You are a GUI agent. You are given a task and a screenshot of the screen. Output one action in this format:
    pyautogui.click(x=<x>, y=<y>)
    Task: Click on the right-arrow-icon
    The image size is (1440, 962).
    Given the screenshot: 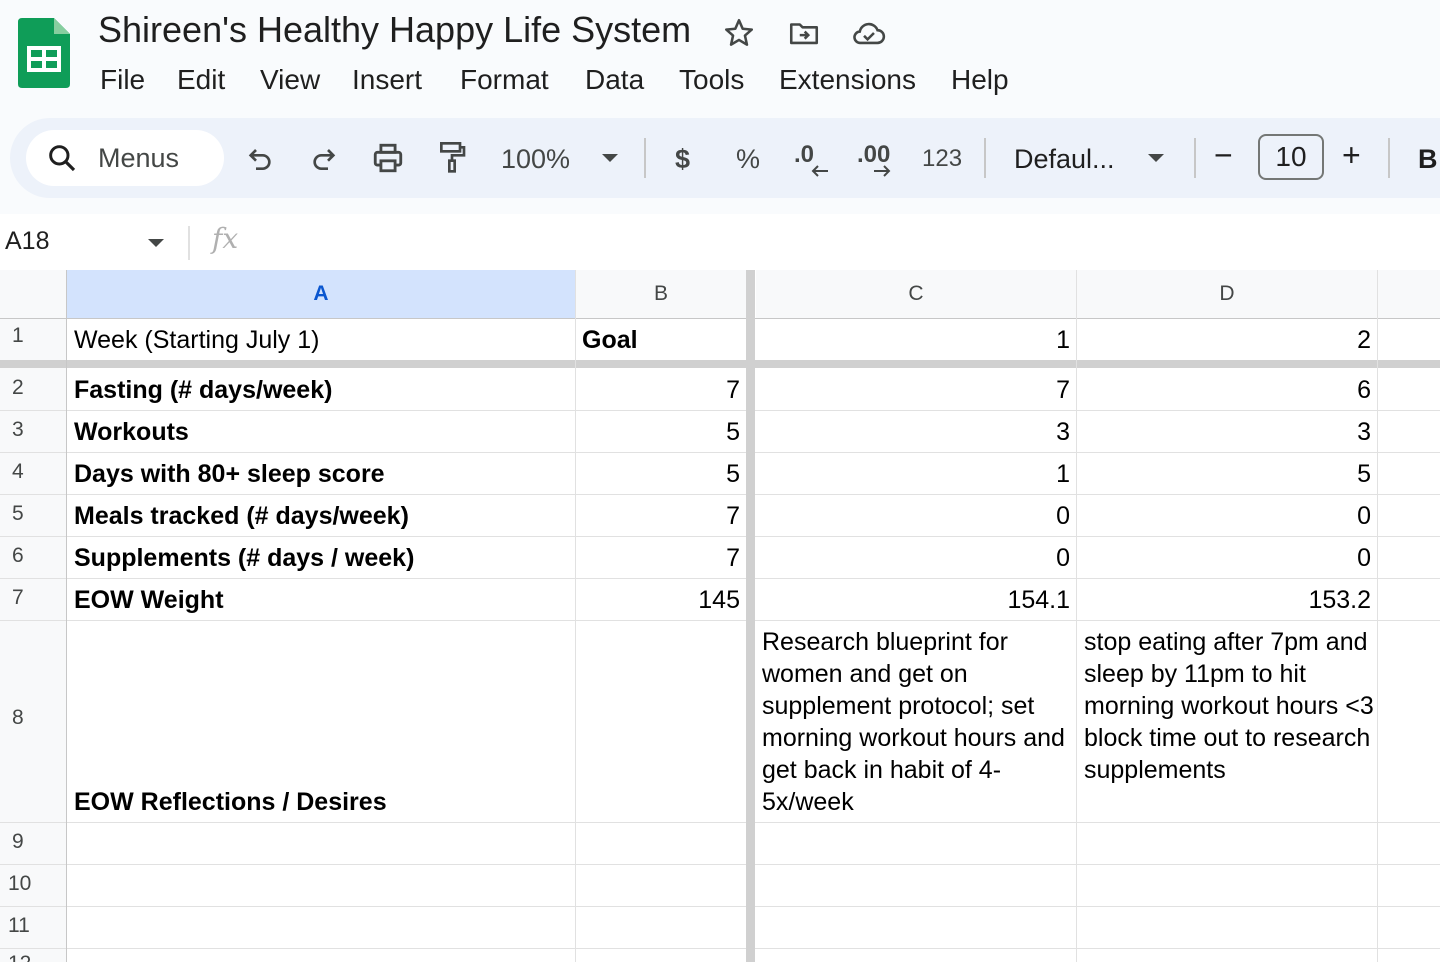 What is the action you would take?
    pyautogui.click(x=882, y=173)
    